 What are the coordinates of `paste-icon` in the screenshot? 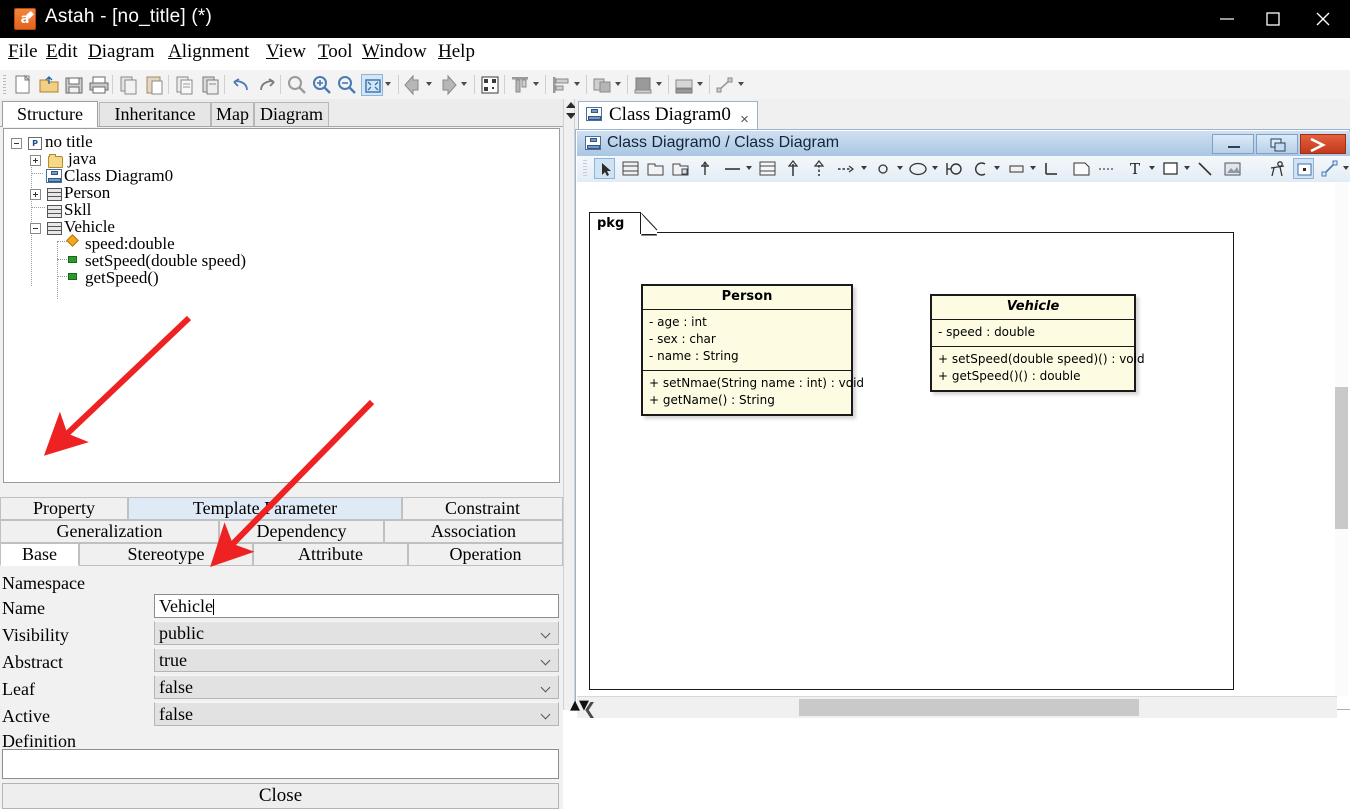 It's located at (155, 85).